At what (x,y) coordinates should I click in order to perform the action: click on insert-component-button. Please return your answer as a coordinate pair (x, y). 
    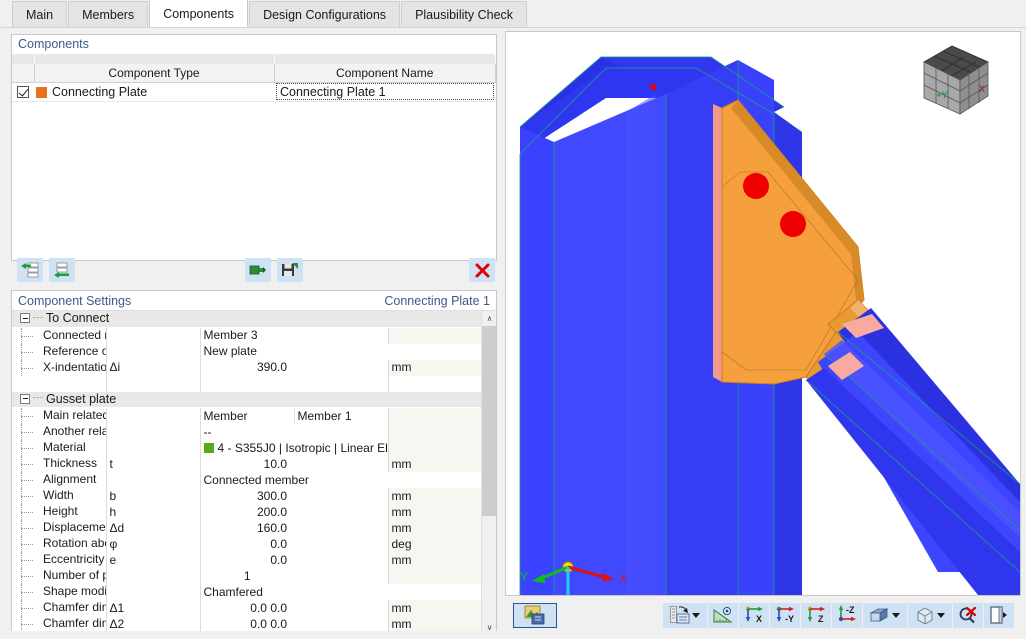
    Looking at the image, I should click on (62, 270).